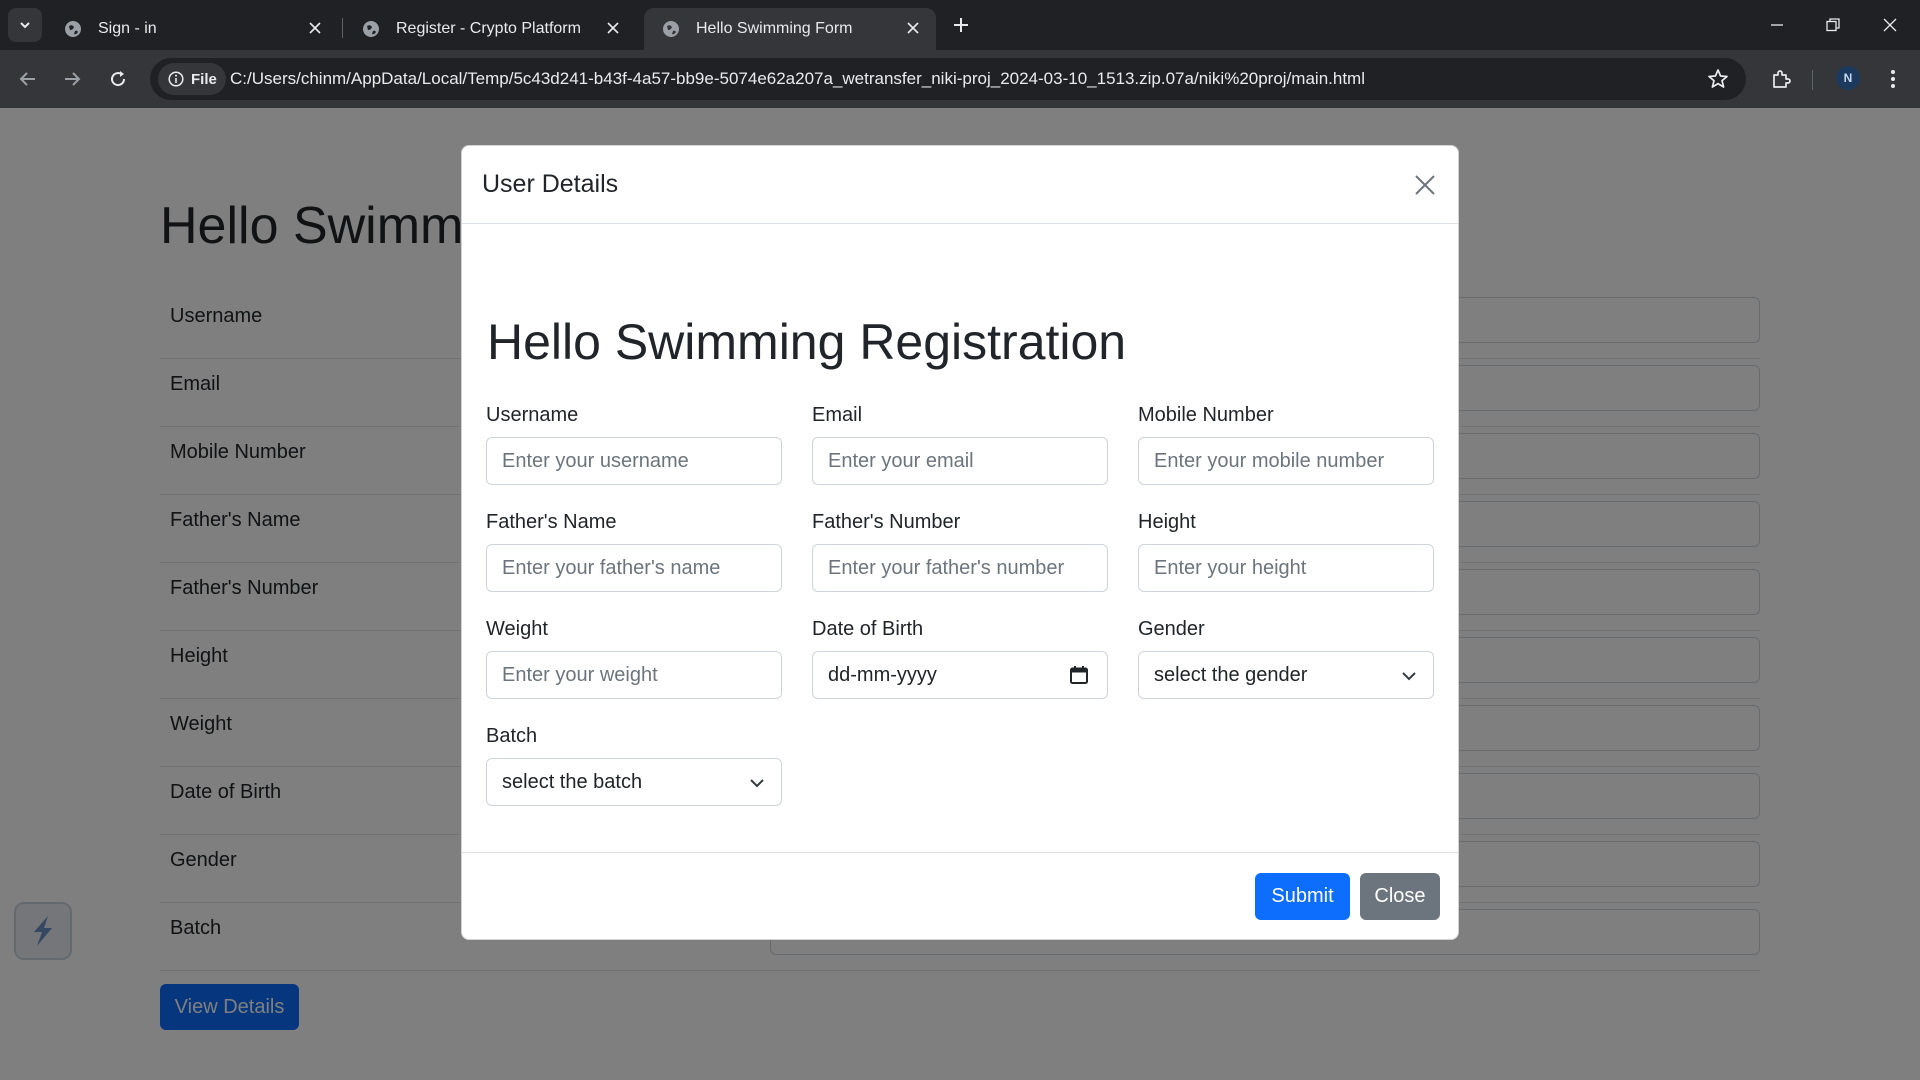  I want to click on dob-label: Date of Birth, so click(868, 629).